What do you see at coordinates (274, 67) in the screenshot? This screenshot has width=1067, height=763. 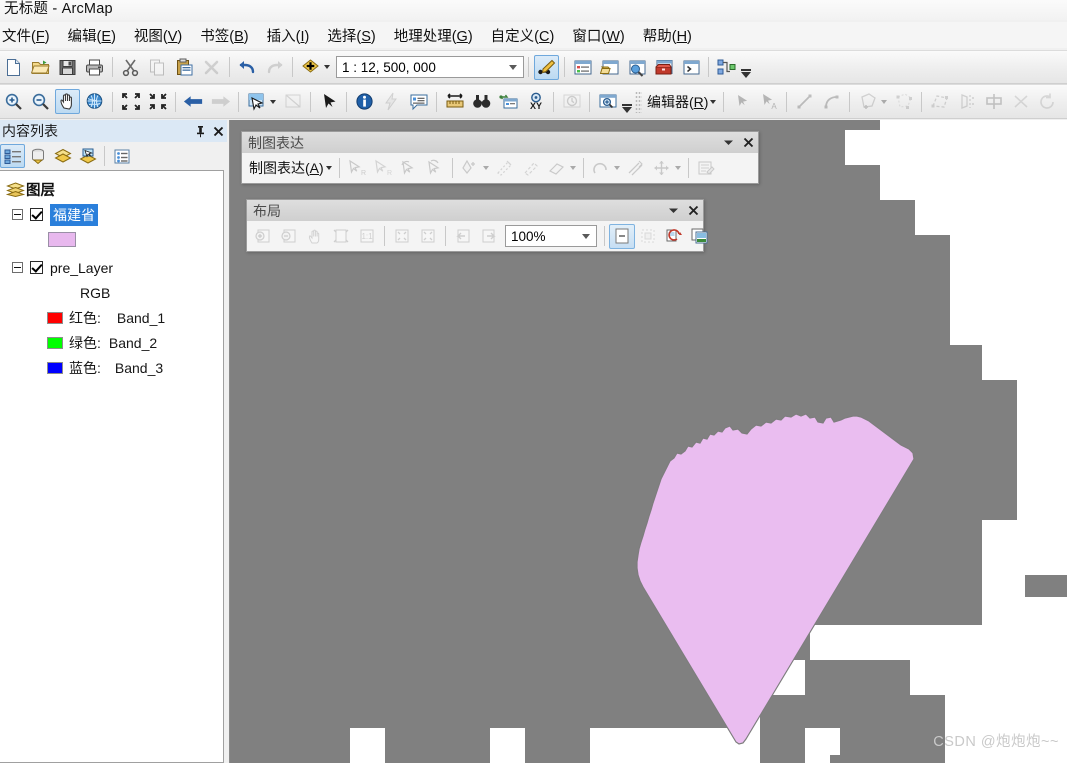 I see `redo-button` at bounding box center [274, 67].